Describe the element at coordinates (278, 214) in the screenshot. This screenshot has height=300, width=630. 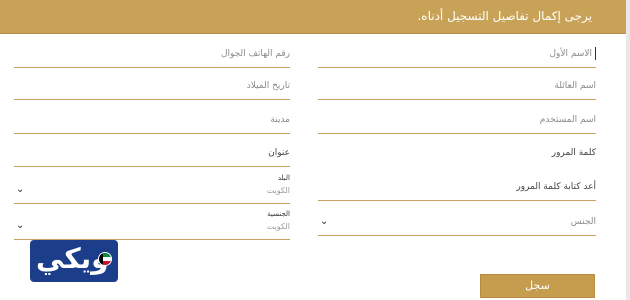
I see `nationality-label: الجنسية` at that location.